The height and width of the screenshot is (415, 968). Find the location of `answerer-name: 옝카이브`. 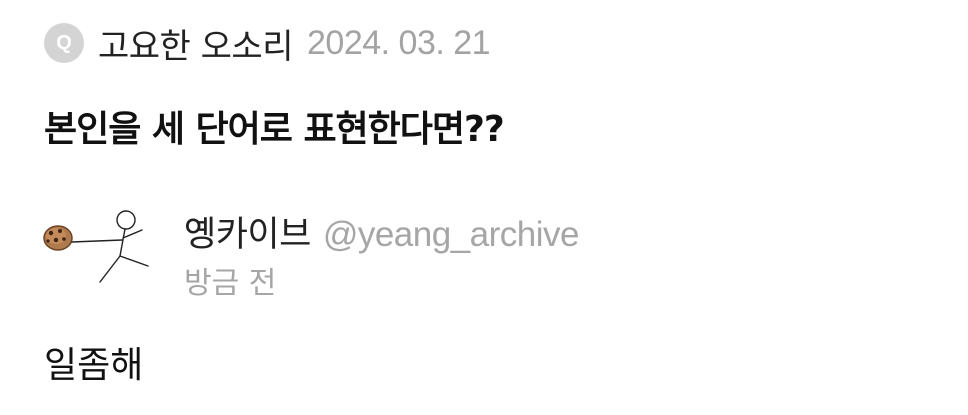

answerer-name: 옝카이브 is located at coordinates (247, 231).